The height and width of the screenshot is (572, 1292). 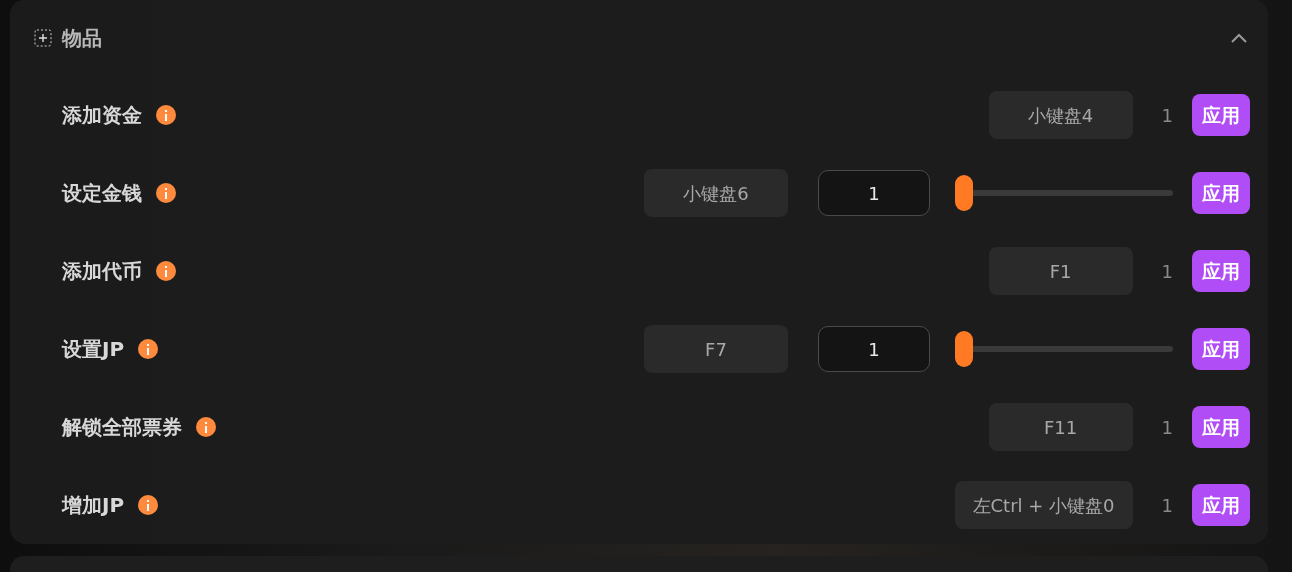 I want to click on collapse-icon, so click(x=1239, y=38).